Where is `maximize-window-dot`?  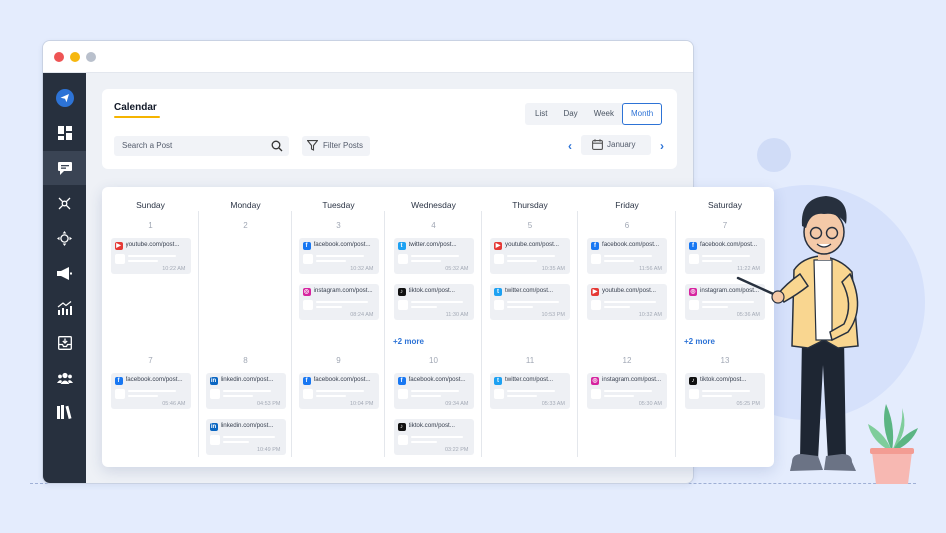 maximize-window-dot is located at coordinates (91, 56).